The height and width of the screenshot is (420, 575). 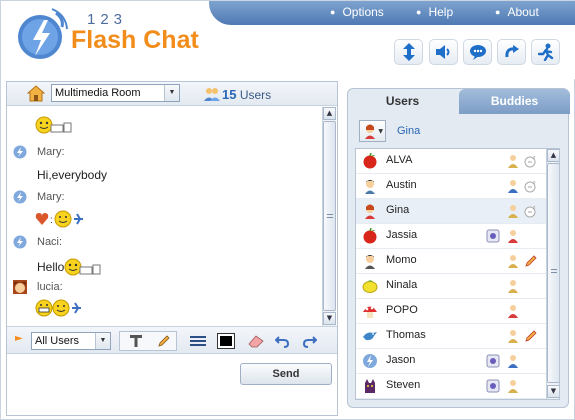 I want to click on user-list-scrollbar: ▲ ▼, so click(x=552, y=274).